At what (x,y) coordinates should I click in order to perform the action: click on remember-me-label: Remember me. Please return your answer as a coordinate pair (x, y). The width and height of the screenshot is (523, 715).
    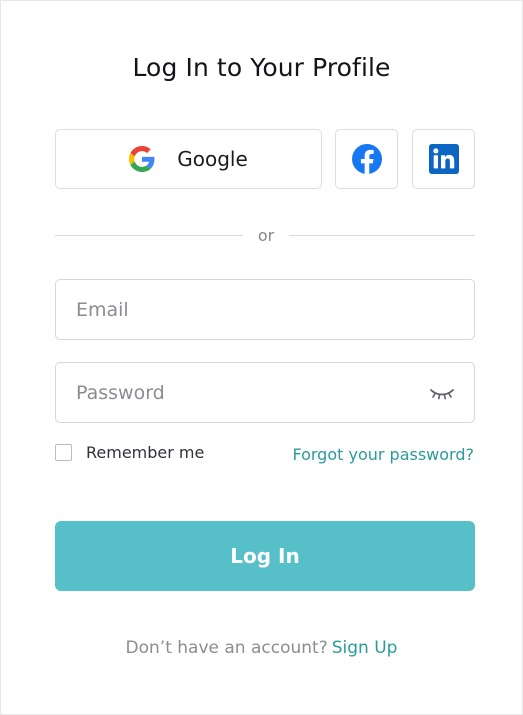
    Looking at the image, I should click on (145, 452).